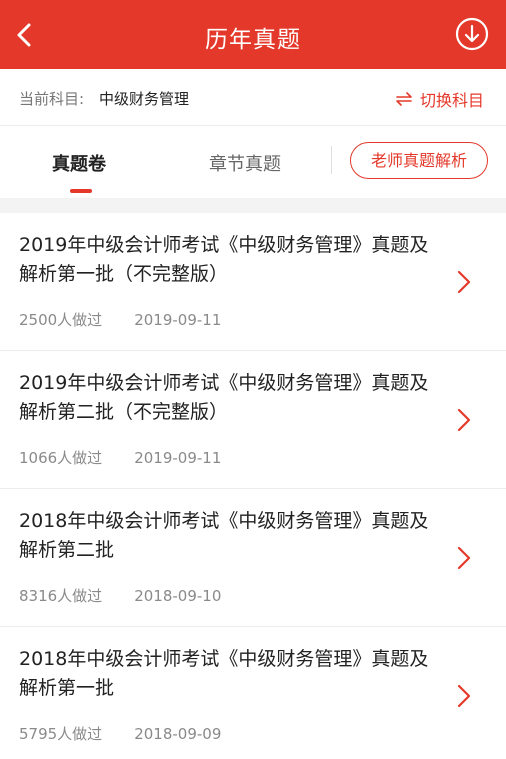  I want to click on tab-bar: 真题卷 章节真题 老师真题解析, so click(253, 162).